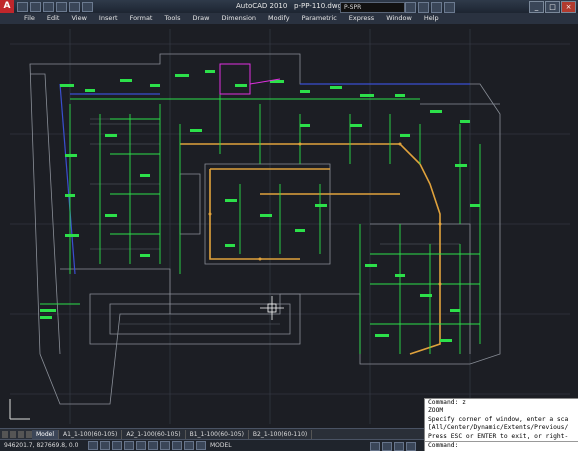  What do you see at coordinates (238, 18) in the screenshot?
I see `menu-dimension: Dimension` at bounding box center [238, 18].